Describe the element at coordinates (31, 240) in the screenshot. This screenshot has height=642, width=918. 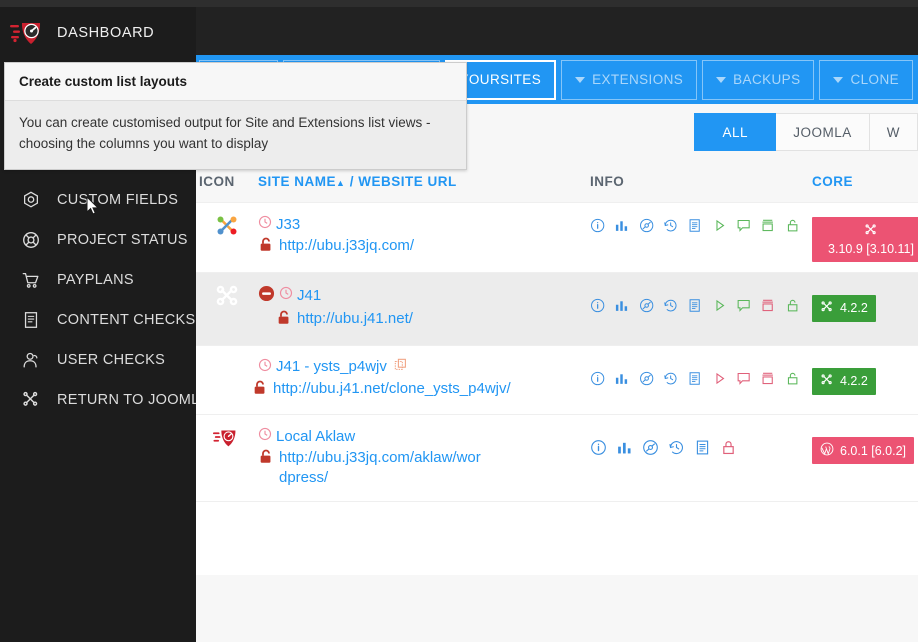
I see `lifebuoy-icon` at that location.